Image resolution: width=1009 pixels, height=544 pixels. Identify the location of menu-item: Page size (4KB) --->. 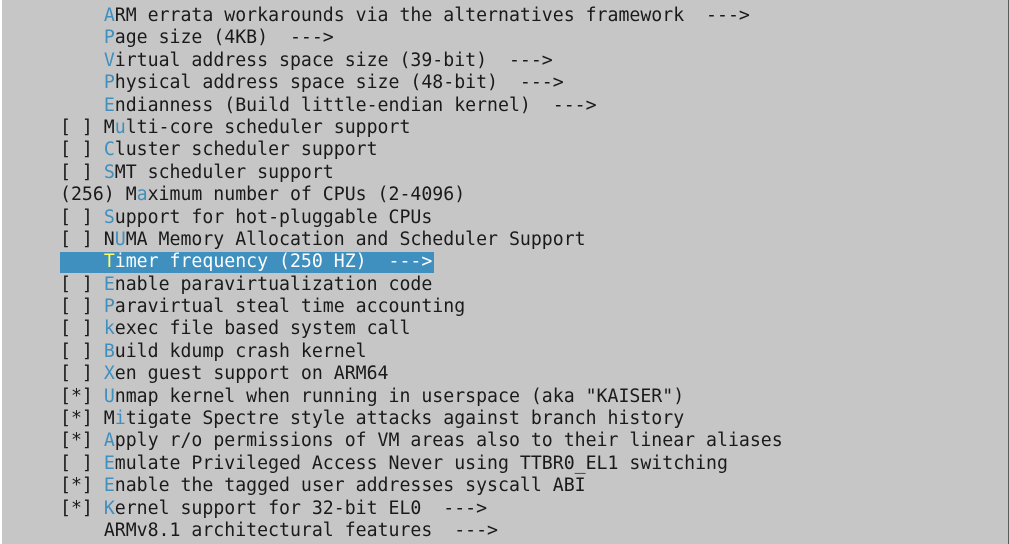
(421, 38).